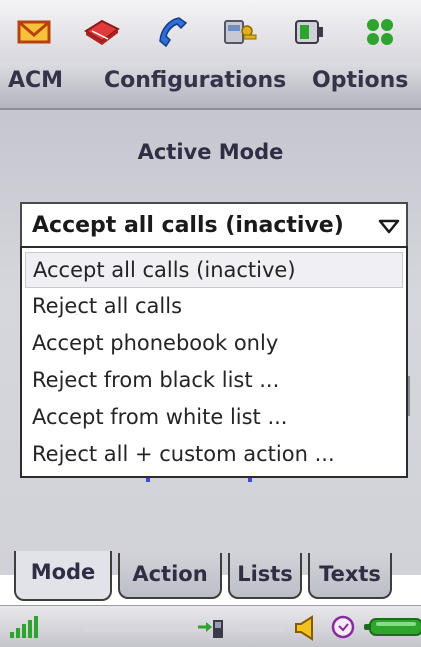 This screenshot has height=647, width=421. What do you see at coordinates (102, 32) in the screenshot?
I see `book-icon` at bounding box center [102, 32].